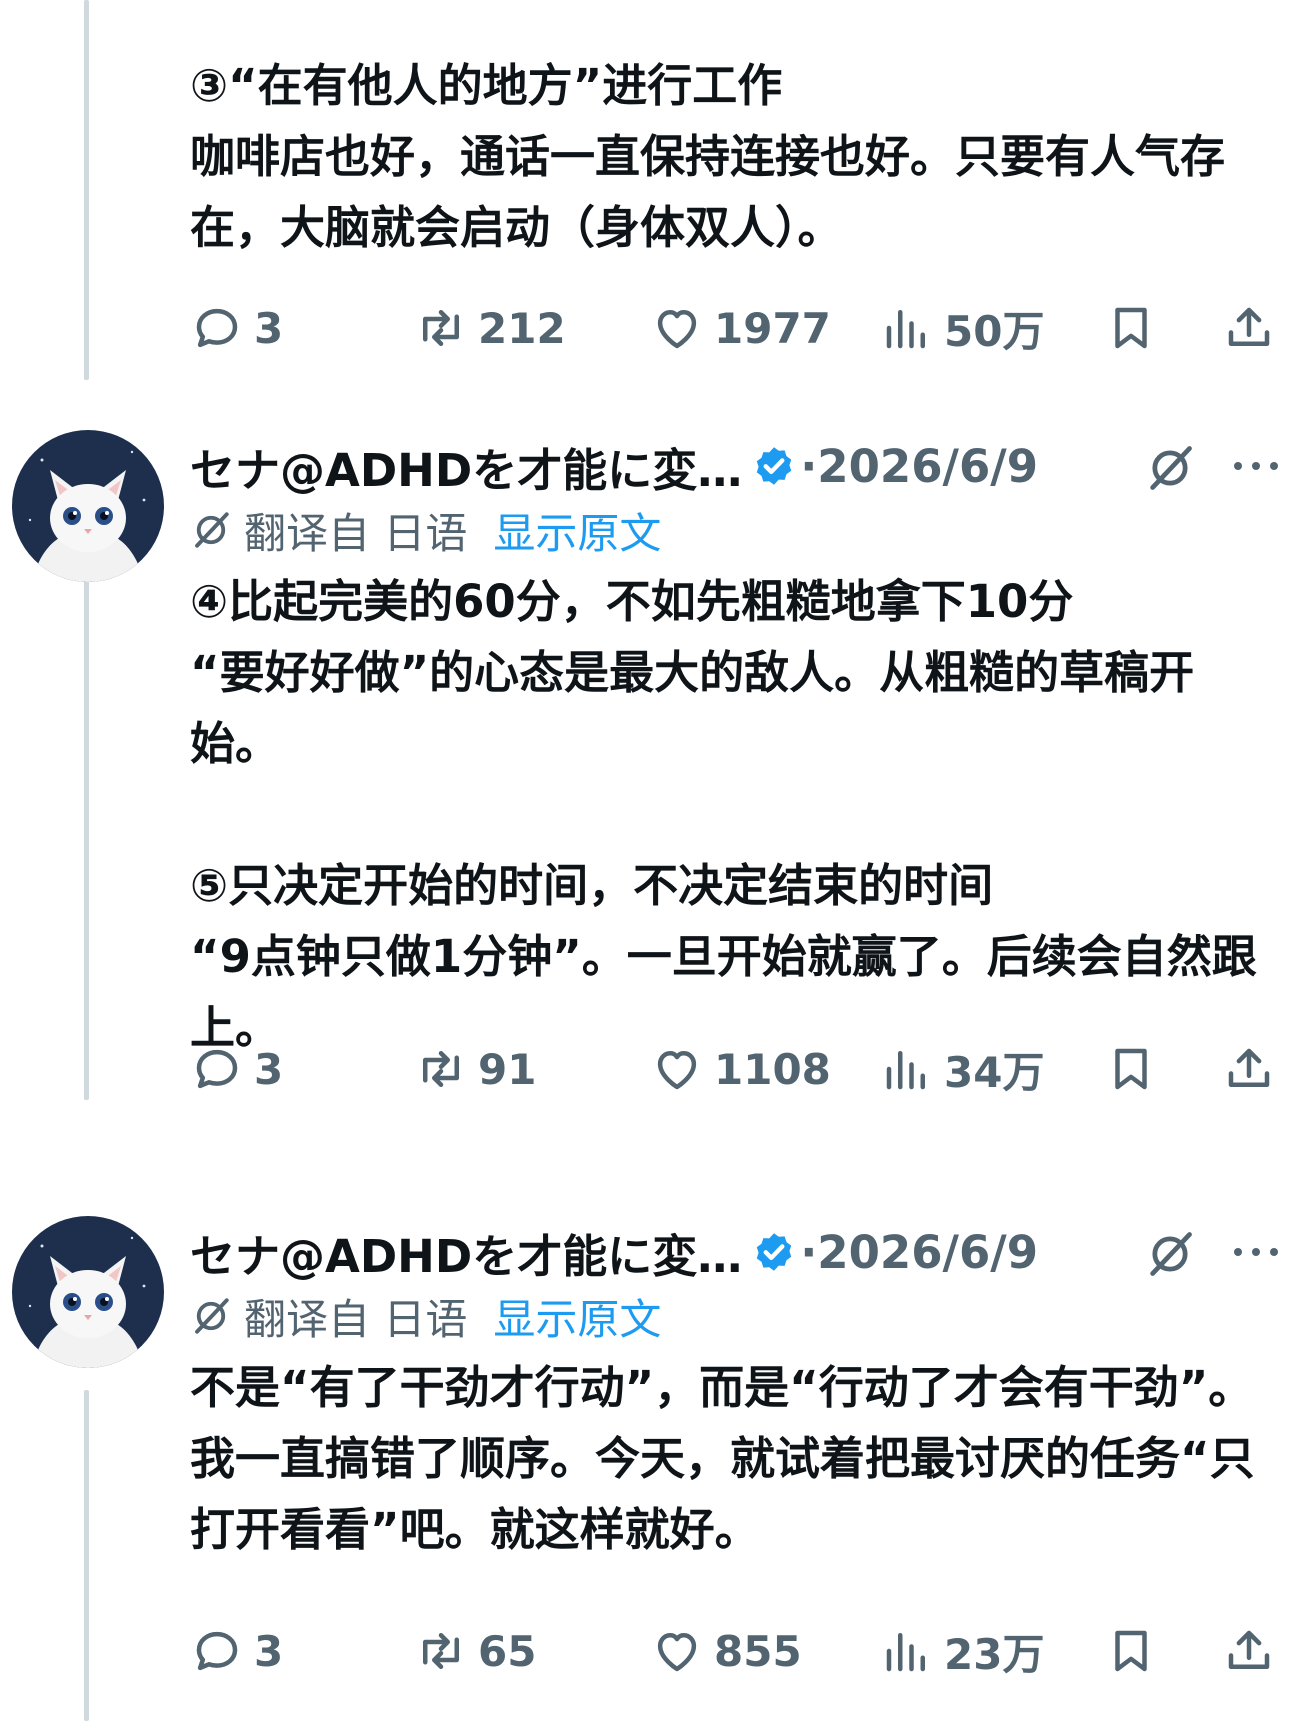 The height and width of the screenshot is (1721, 1291). I want to click on tweet-actions: 3 212 1977 50万, so click(740, 328).